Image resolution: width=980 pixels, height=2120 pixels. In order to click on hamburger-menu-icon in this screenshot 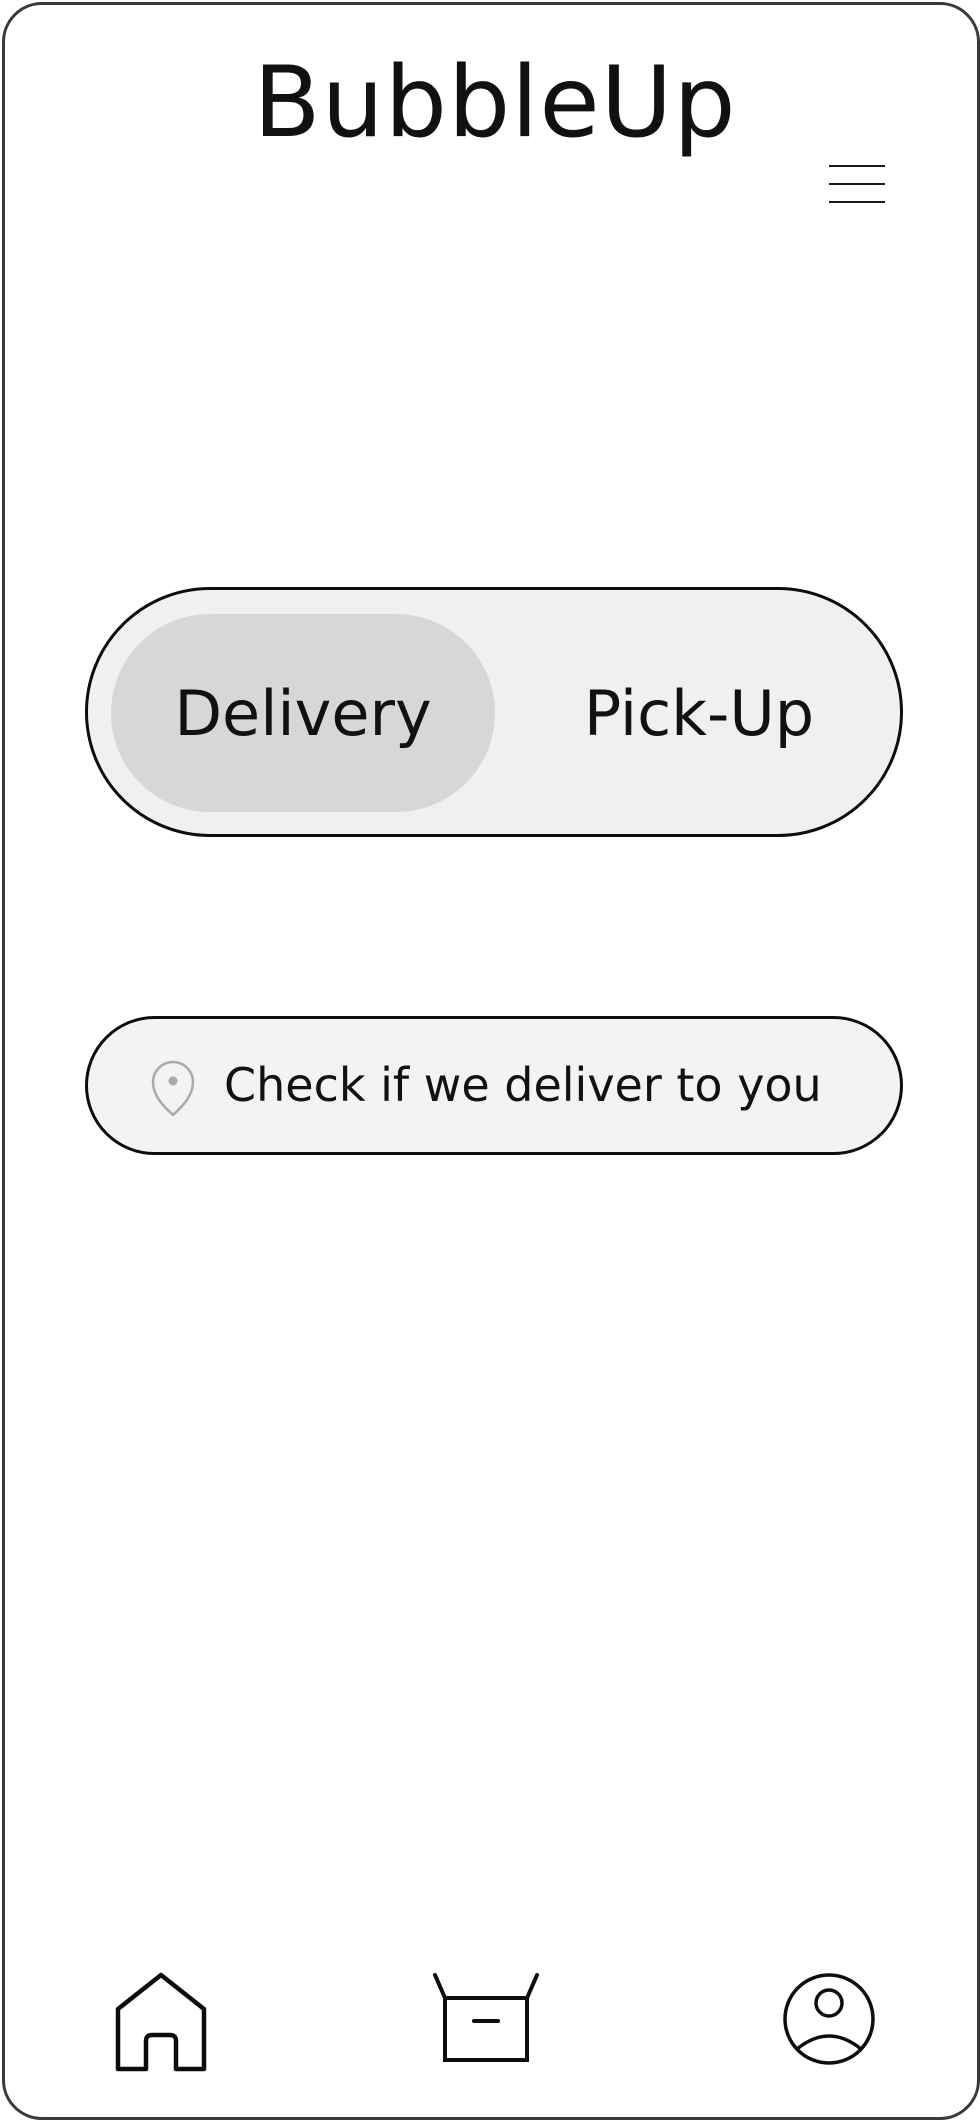, I will do `click(857, 185)`.